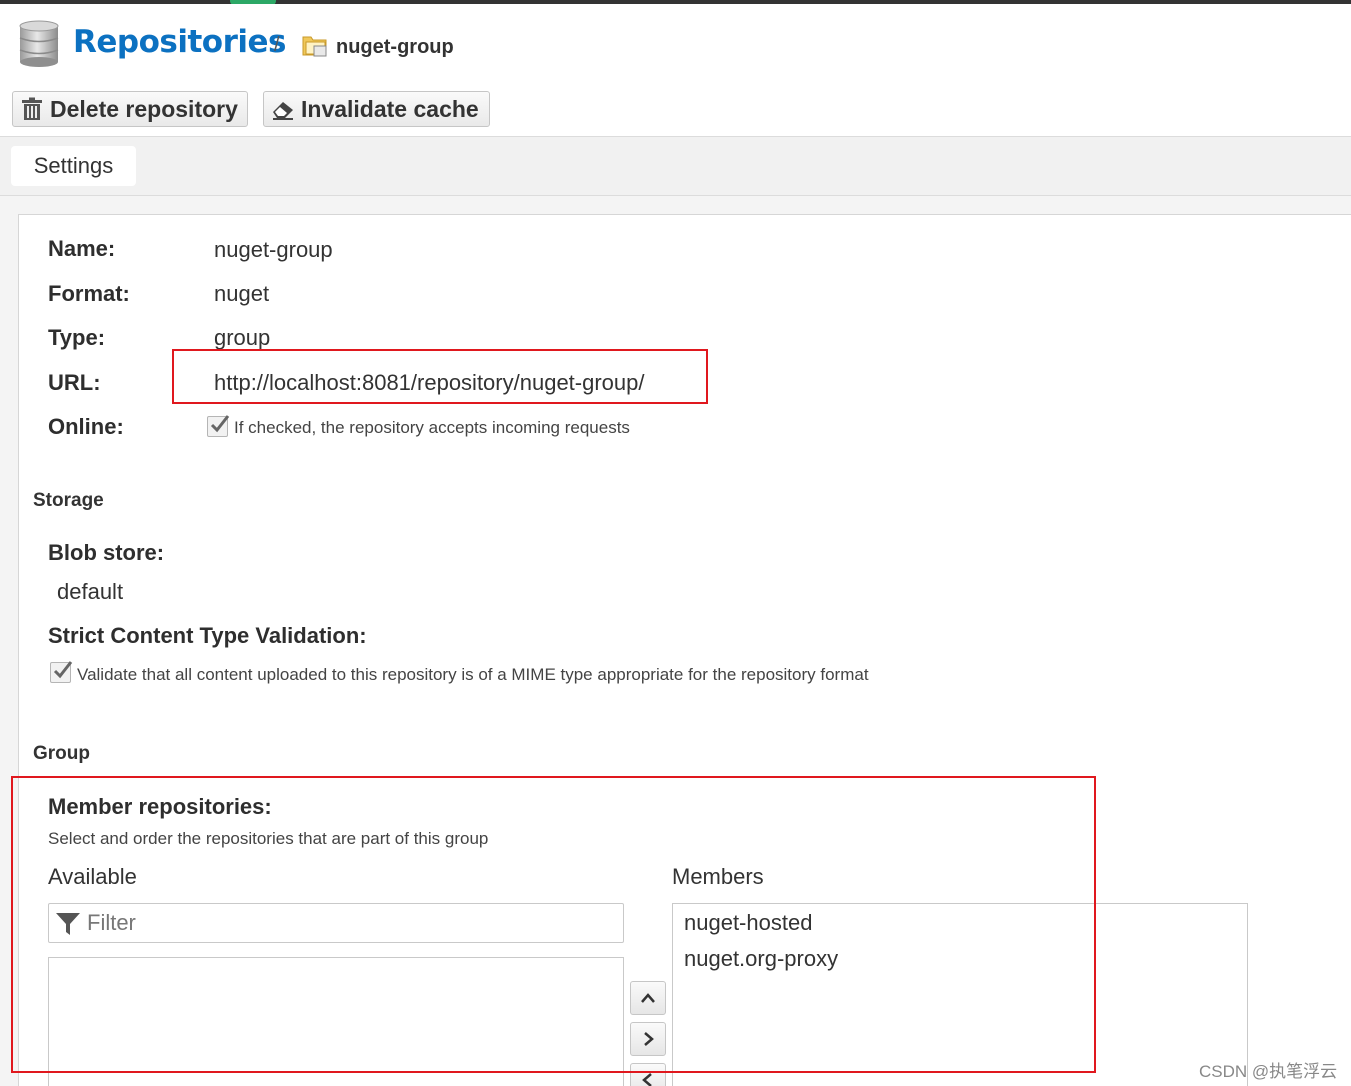  Describe the element at coordinates (86, 426) in the screenshot. I see `online-label: Online:` at that location.